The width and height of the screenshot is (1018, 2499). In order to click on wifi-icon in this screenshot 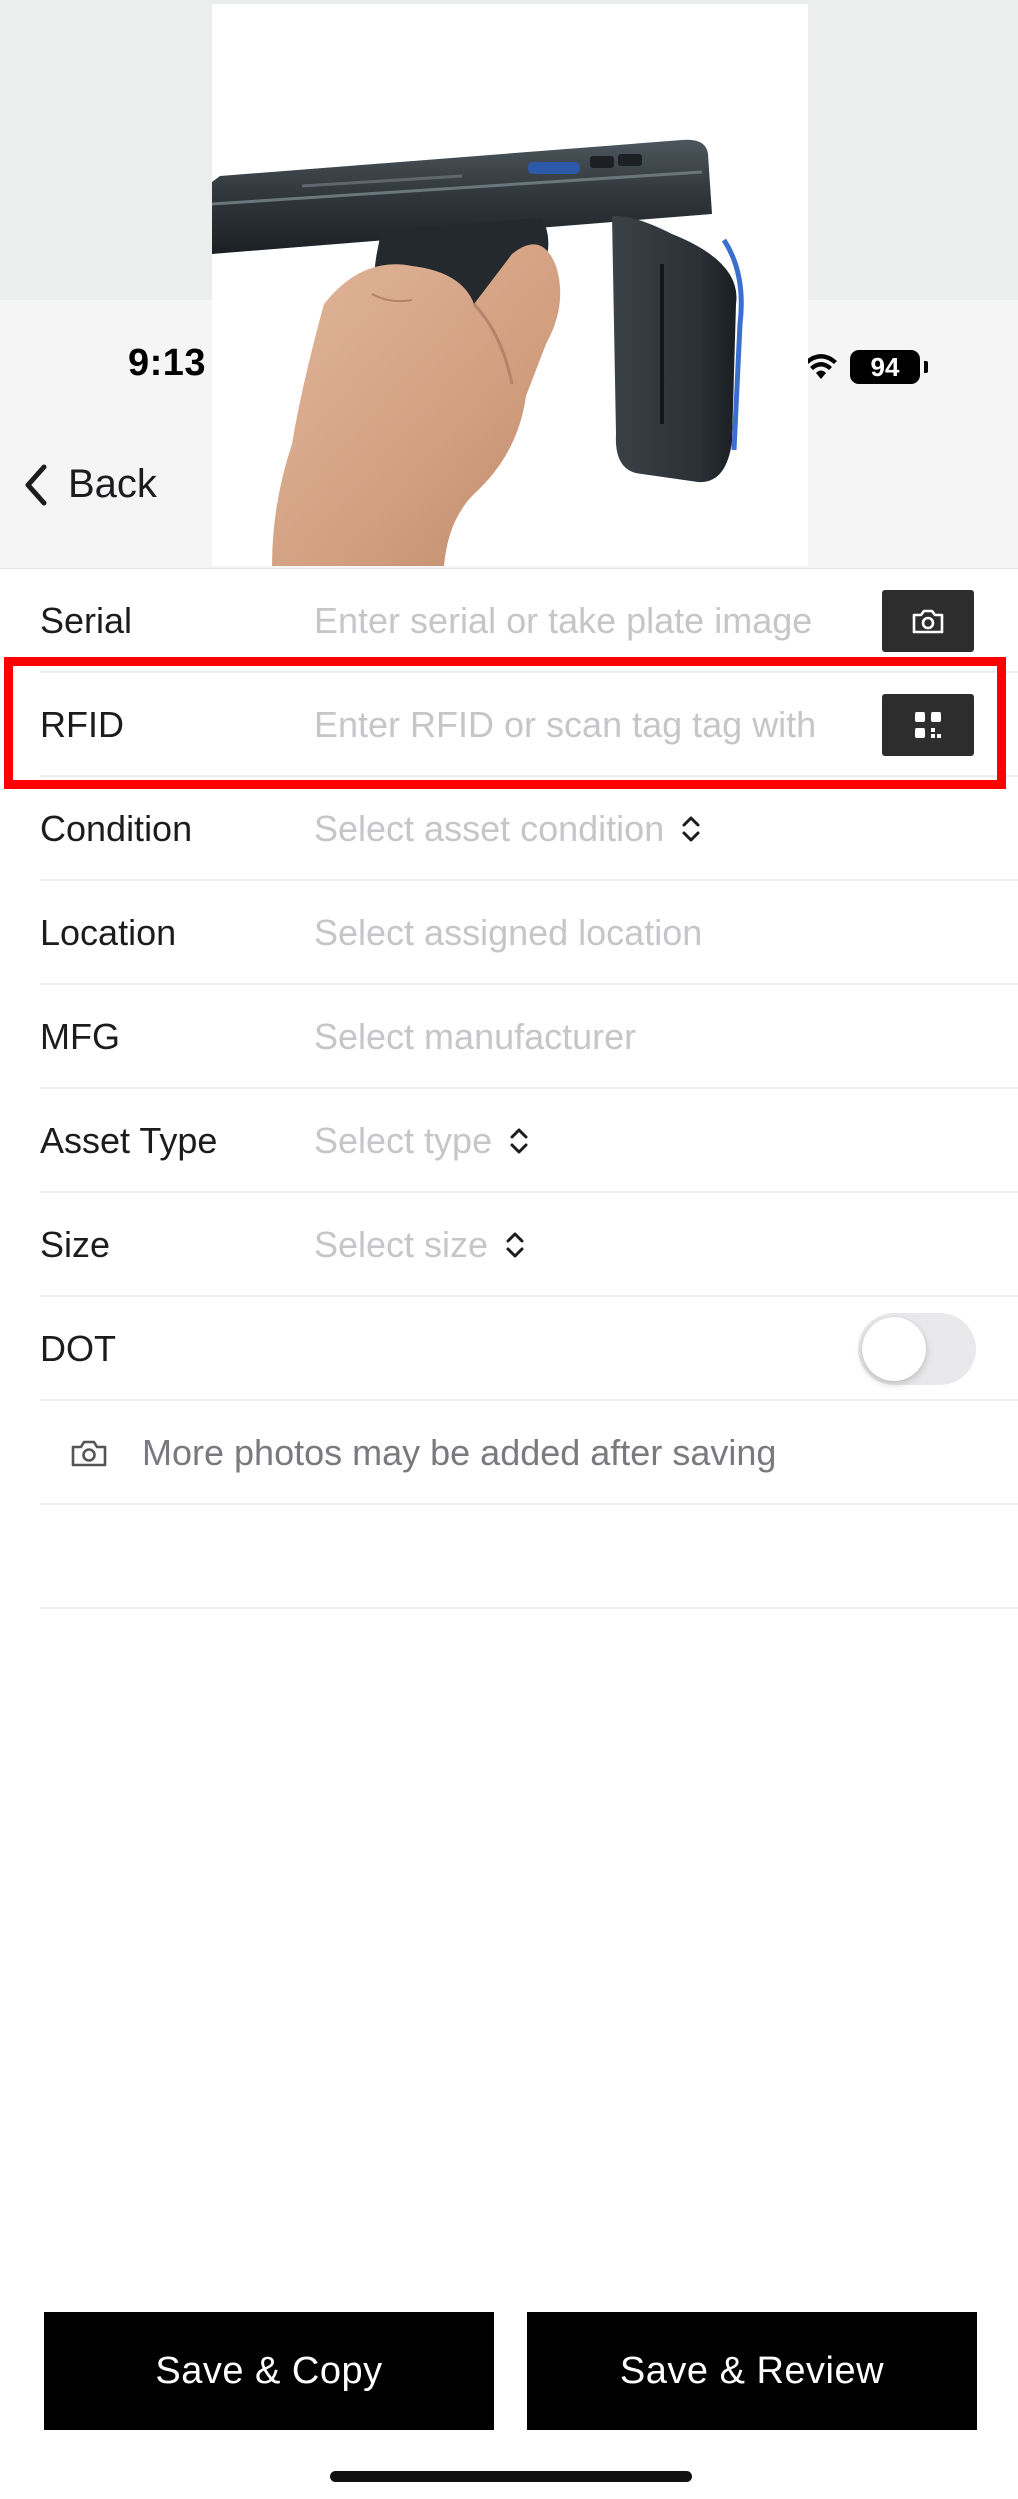, I will do `click(821, 366)`.